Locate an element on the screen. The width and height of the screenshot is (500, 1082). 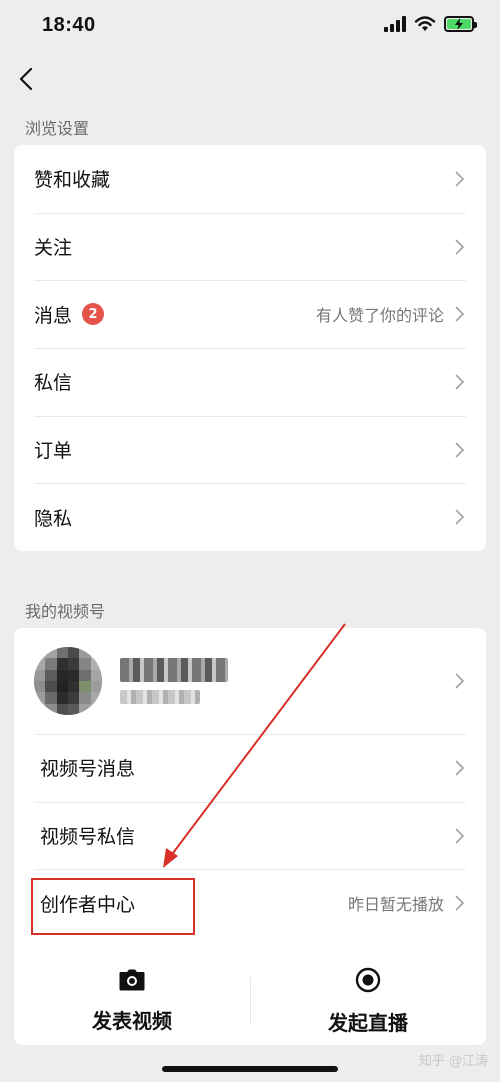
camera-icon is located at coordinates (132, 979).